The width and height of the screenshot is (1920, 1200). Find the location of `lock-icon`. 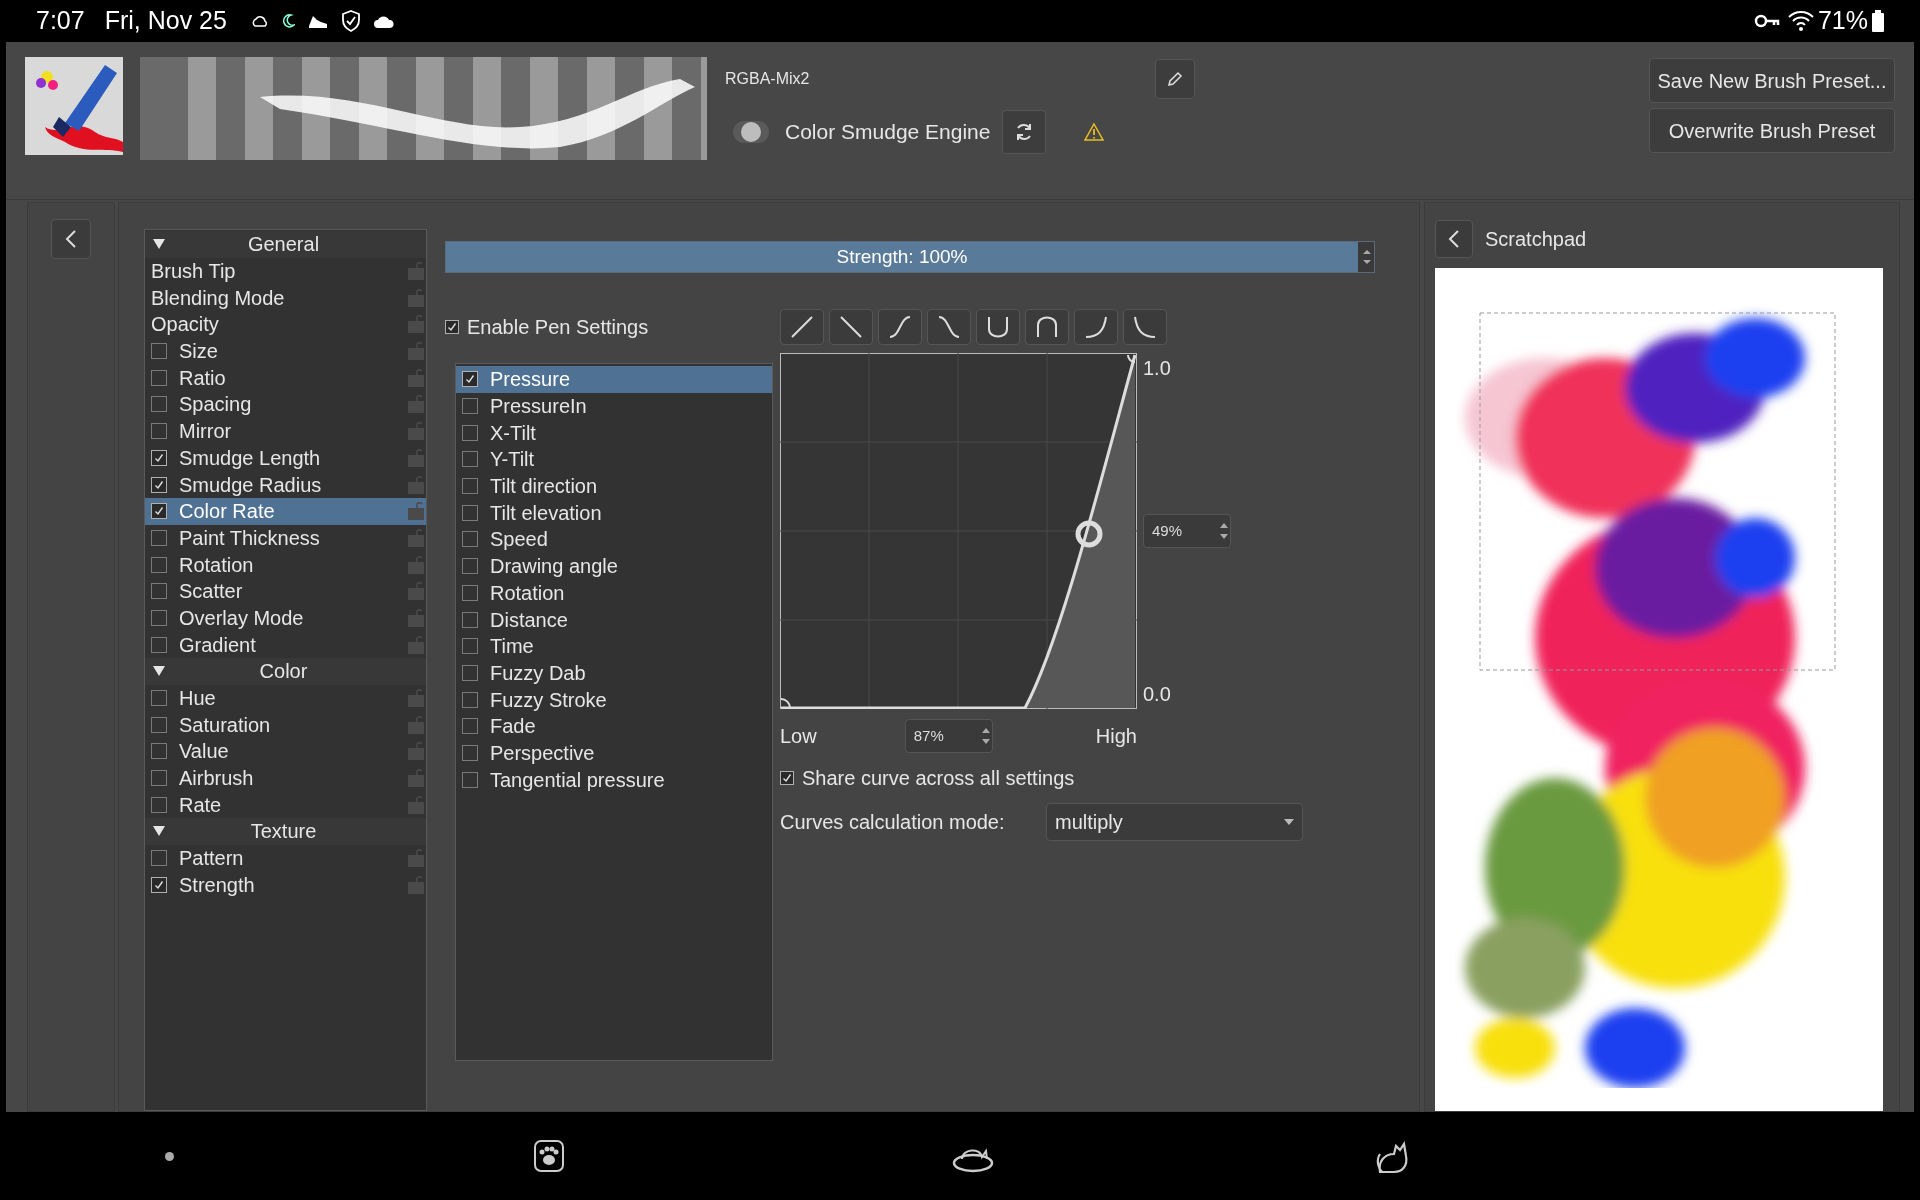

lock-icon is located at coordinates (416, 511).